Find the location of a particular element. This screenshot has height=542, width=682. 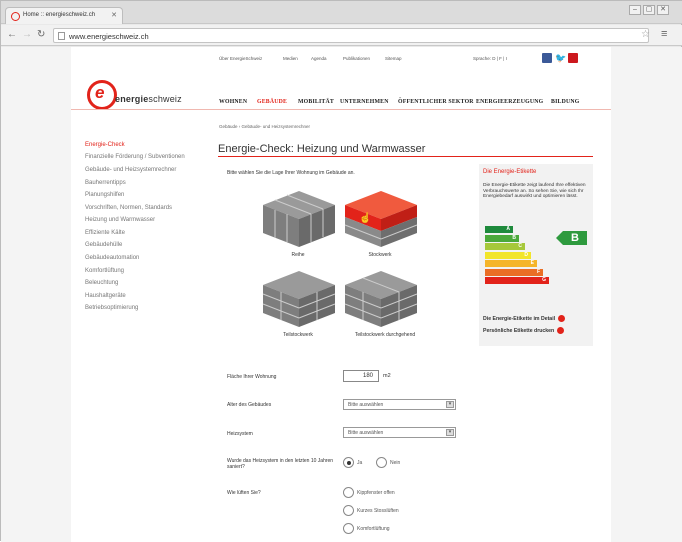

cube-reihe-option is located at coordinates (299, 218).